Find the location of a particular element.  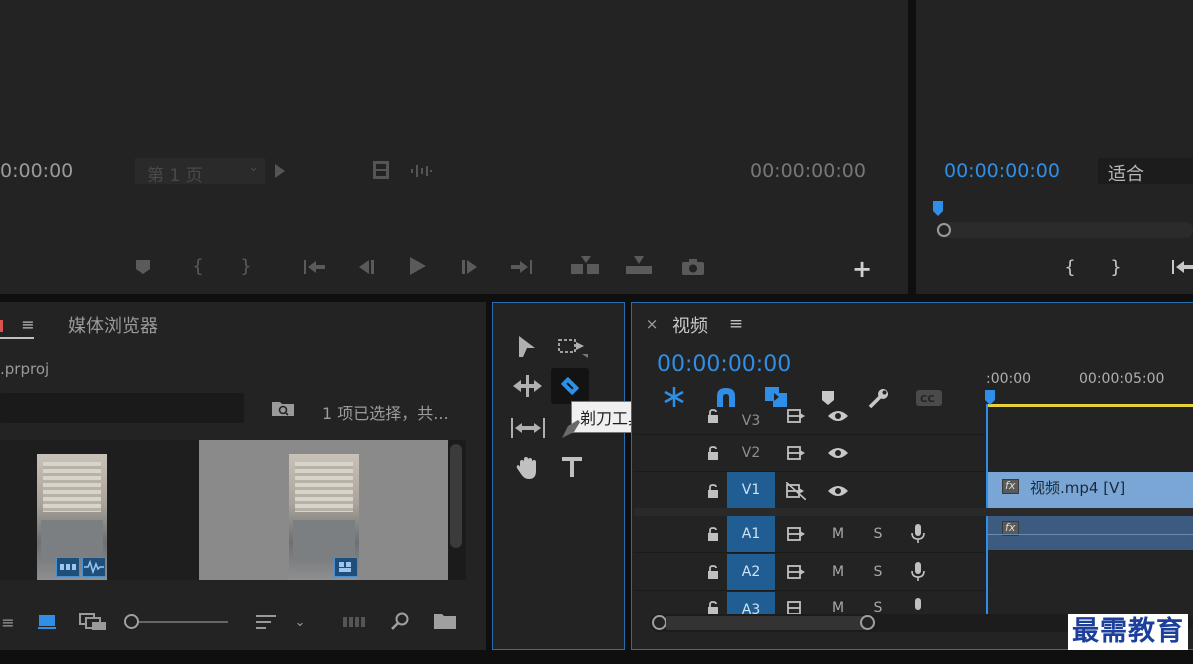

program-scrub-bar is located at coordinates (1064, 230).